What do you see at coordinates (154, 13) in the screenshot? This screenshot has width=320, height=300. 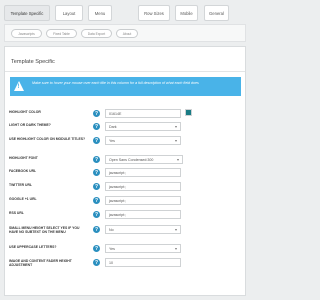 I see `tab-row-sizes: Row Sizes` at bounding box center [154, 13].